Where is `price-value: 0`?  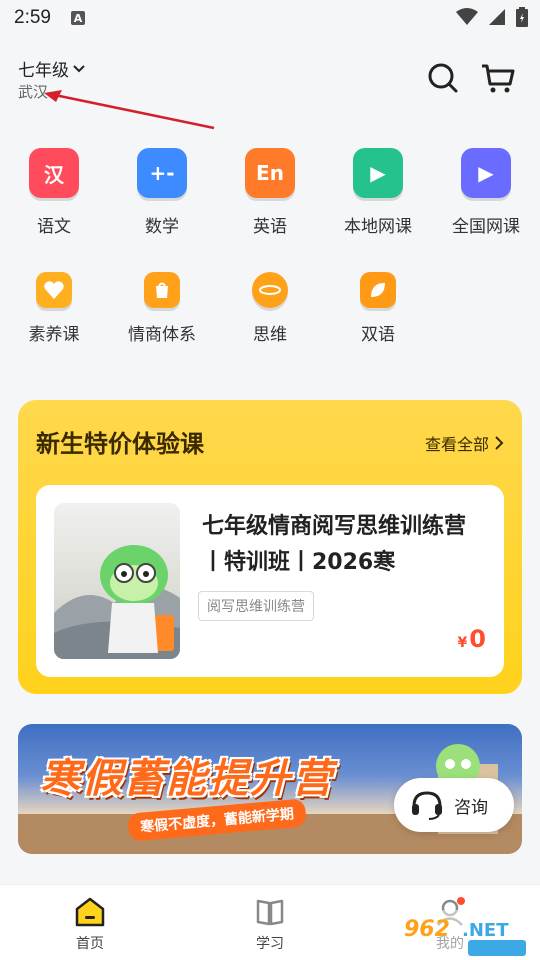
price-value: 0 is located at coordinates (477, 639).